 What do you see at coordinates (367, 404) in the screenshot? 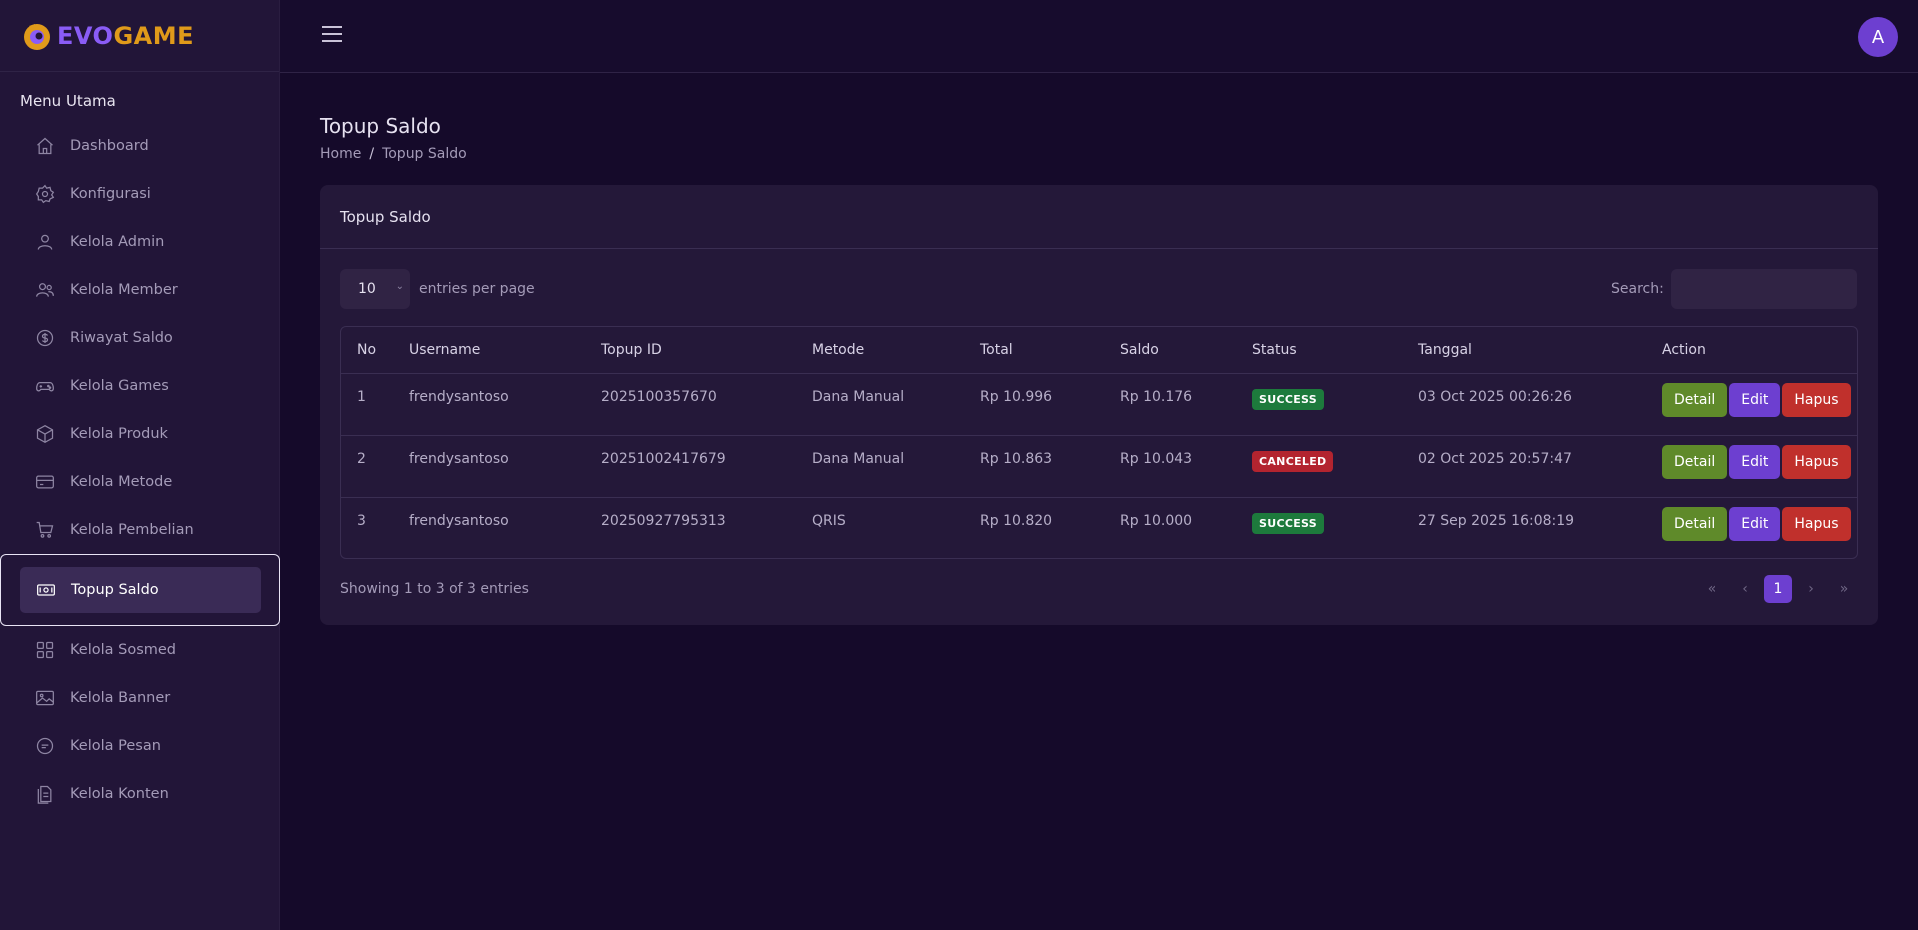
I see `cell-no: 1` at bounding box center [367, 404].